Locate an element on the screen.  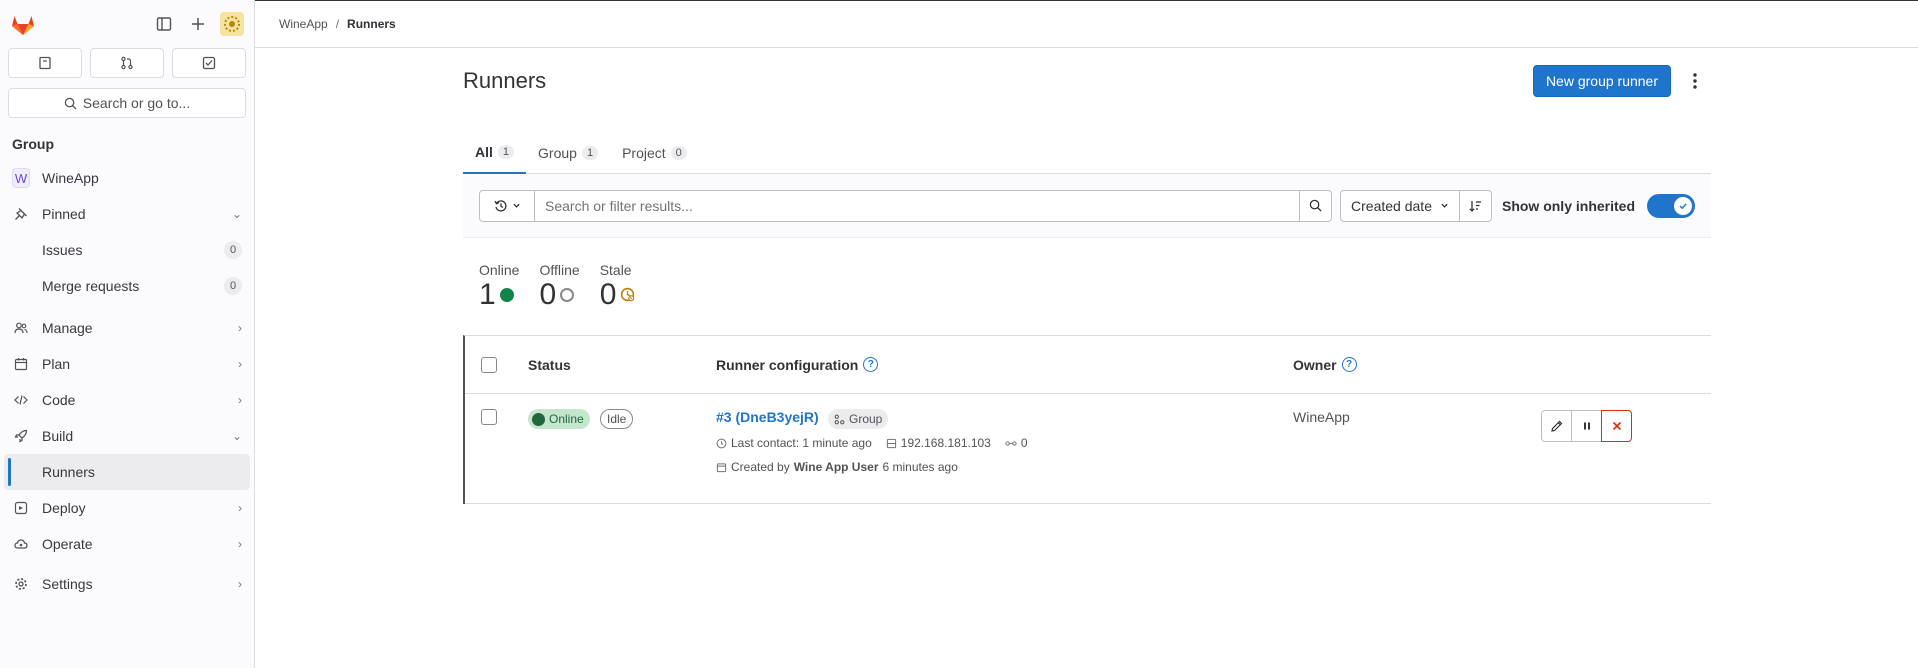
column-header-label: Runner configuration is located at coordinates (787, 364).